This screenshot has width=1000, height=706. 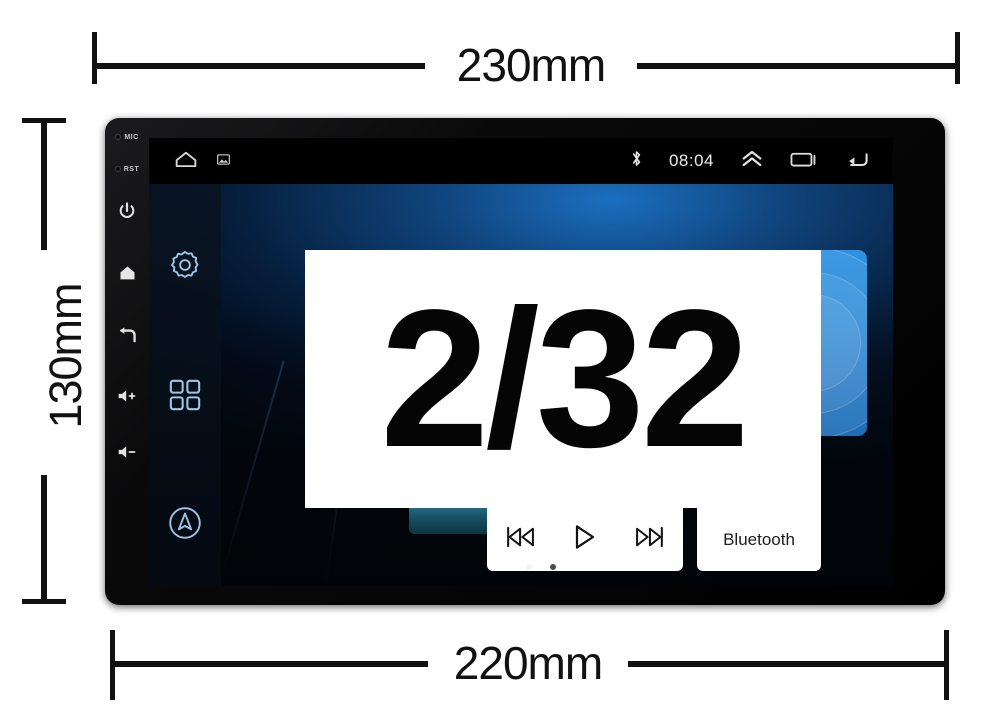 What do you see at coordinates (787, 664) in the screenshot?
I see `dimension-bottom-bar-right` at bounding box center [787, 664].